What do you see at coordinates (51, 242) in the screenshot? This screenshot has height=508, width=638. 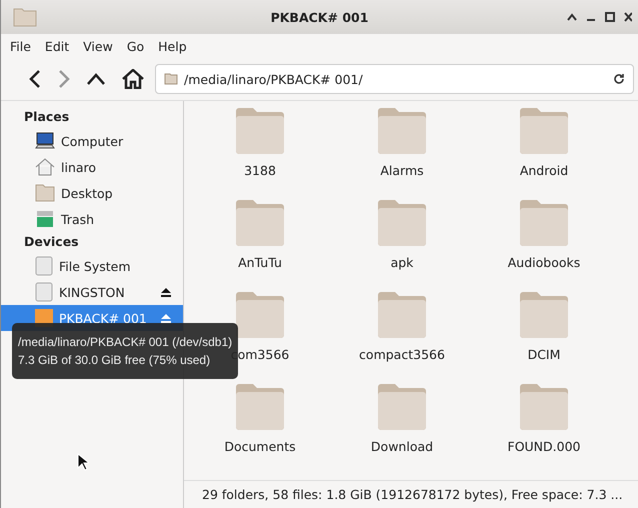 I see `section-heading: Devices` at bounding box center [51, 242].